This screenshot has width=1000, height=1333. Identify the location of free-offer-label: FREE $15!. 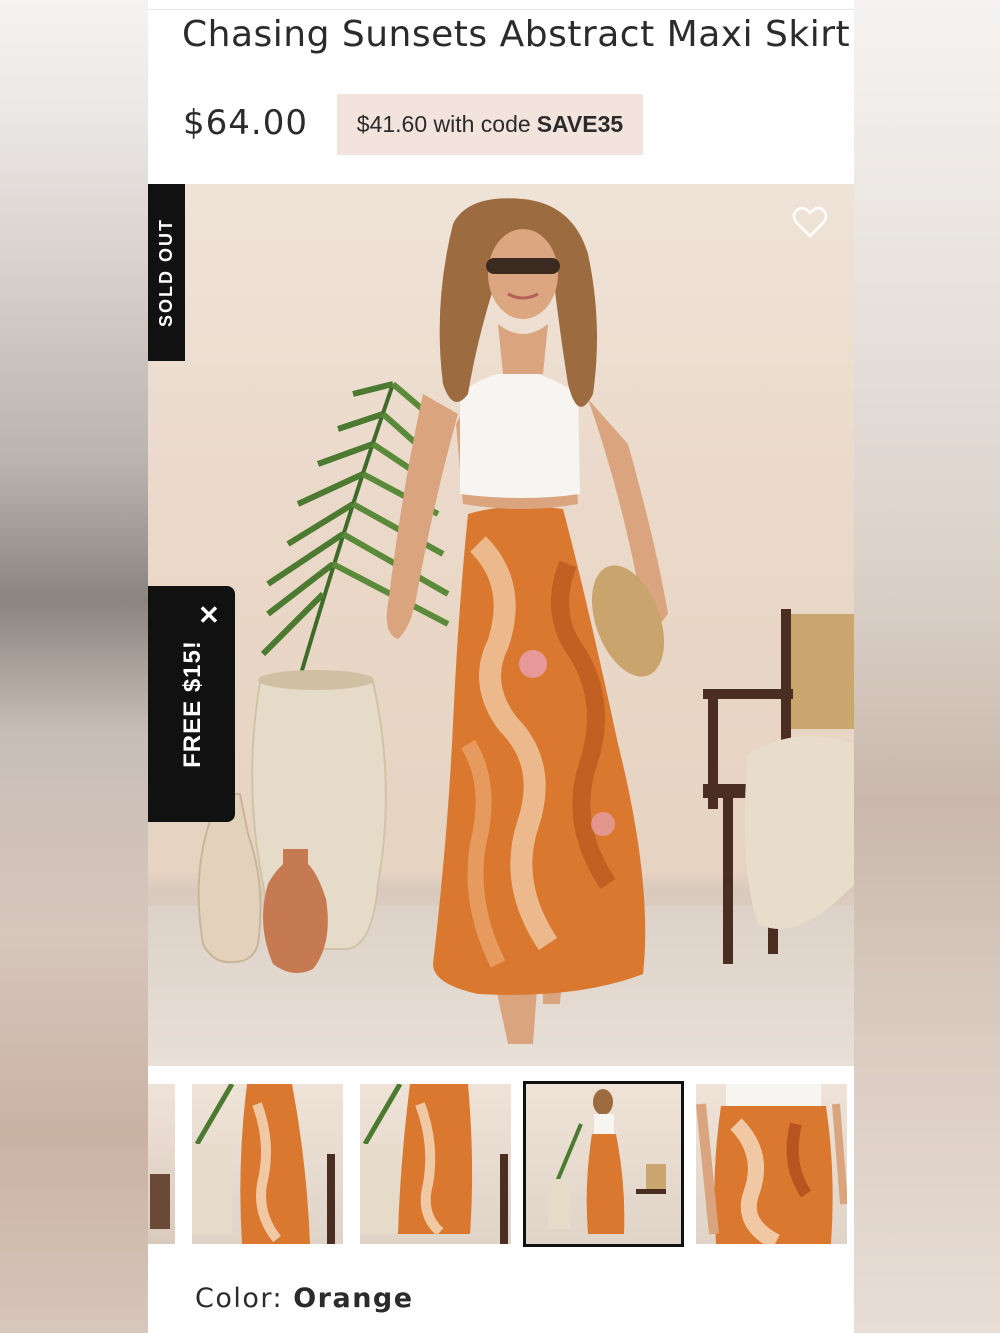
(192, 704).